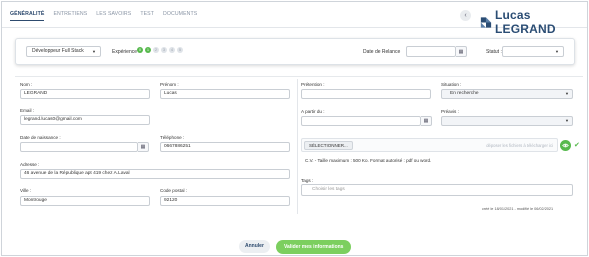 The height and width of the screenshot is (257, 589). What do you see at coordinates (313, 84) in the screenshot?
I see `pretention-label: Prétention :` at bounding box center [313, 84].